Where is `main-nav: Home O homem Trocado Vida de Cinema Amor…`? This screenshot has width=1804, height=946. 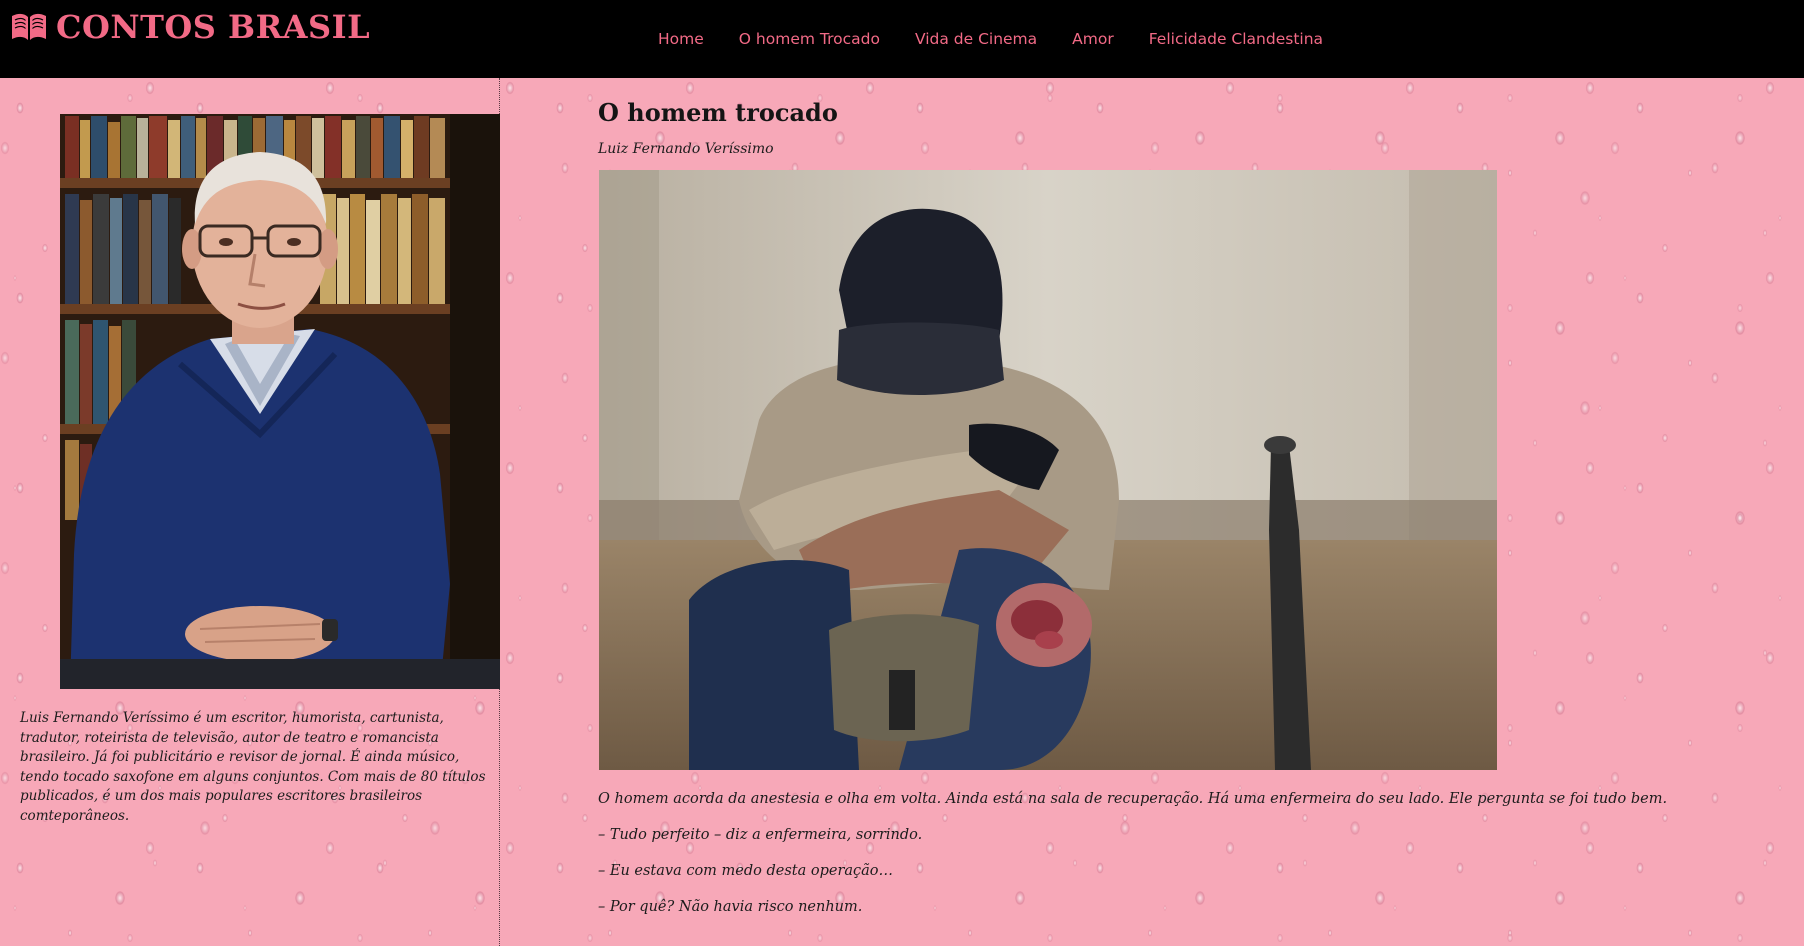
main-nav: Home O homem Trocado Vida de Cinema Amor… is located at coordinates (1008, 39).